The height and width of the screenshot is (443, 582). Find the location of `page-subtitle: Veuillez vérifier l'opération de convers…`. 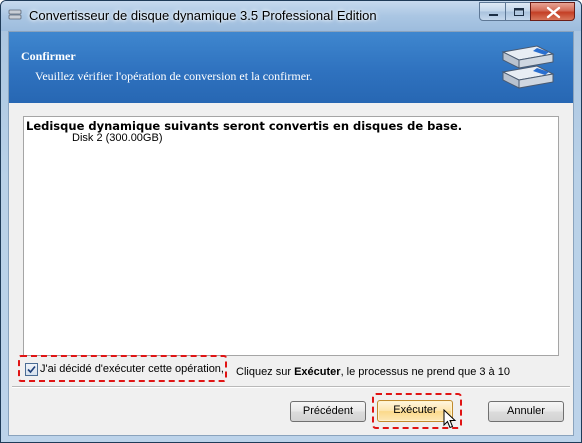

page-subtitle: Veuillez vérifier l'opération de convers… is located at coordinates (174, 76).